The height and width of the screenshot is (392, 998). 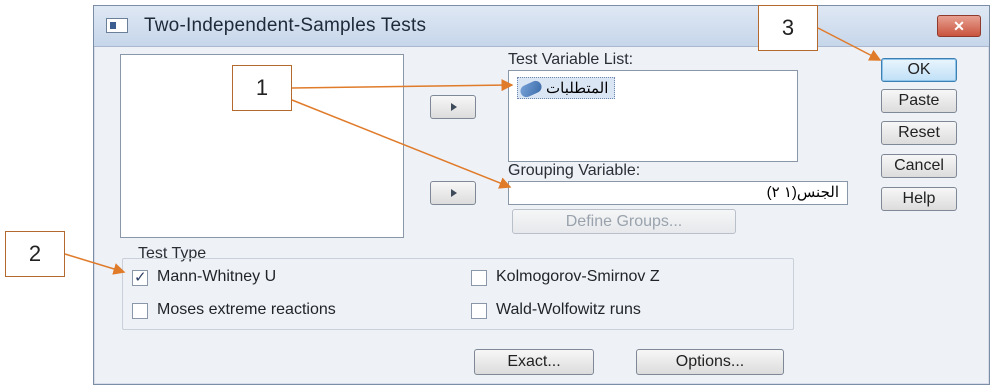 What do you see at coordinates (577, 88) in the screenshot?
I see `test-variable-name: المتطلبات` at bounding box center [577, 88].